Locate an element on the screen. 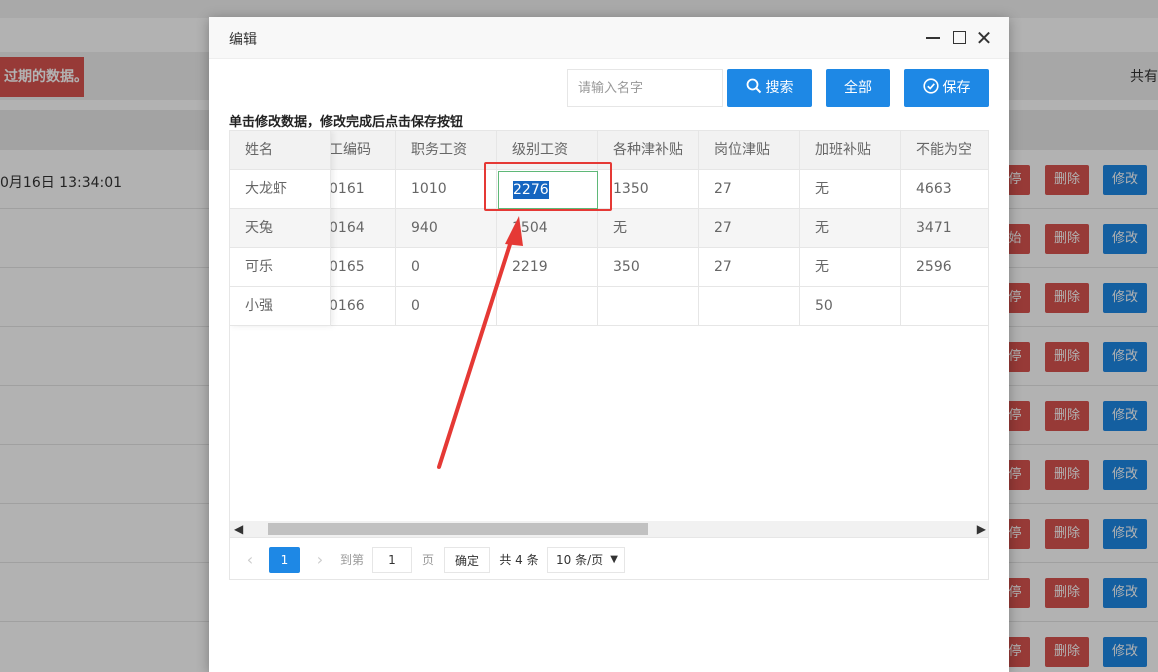 The image size is (1158, 672). name-cell: 天兔 is located at coordinates (280, 228).